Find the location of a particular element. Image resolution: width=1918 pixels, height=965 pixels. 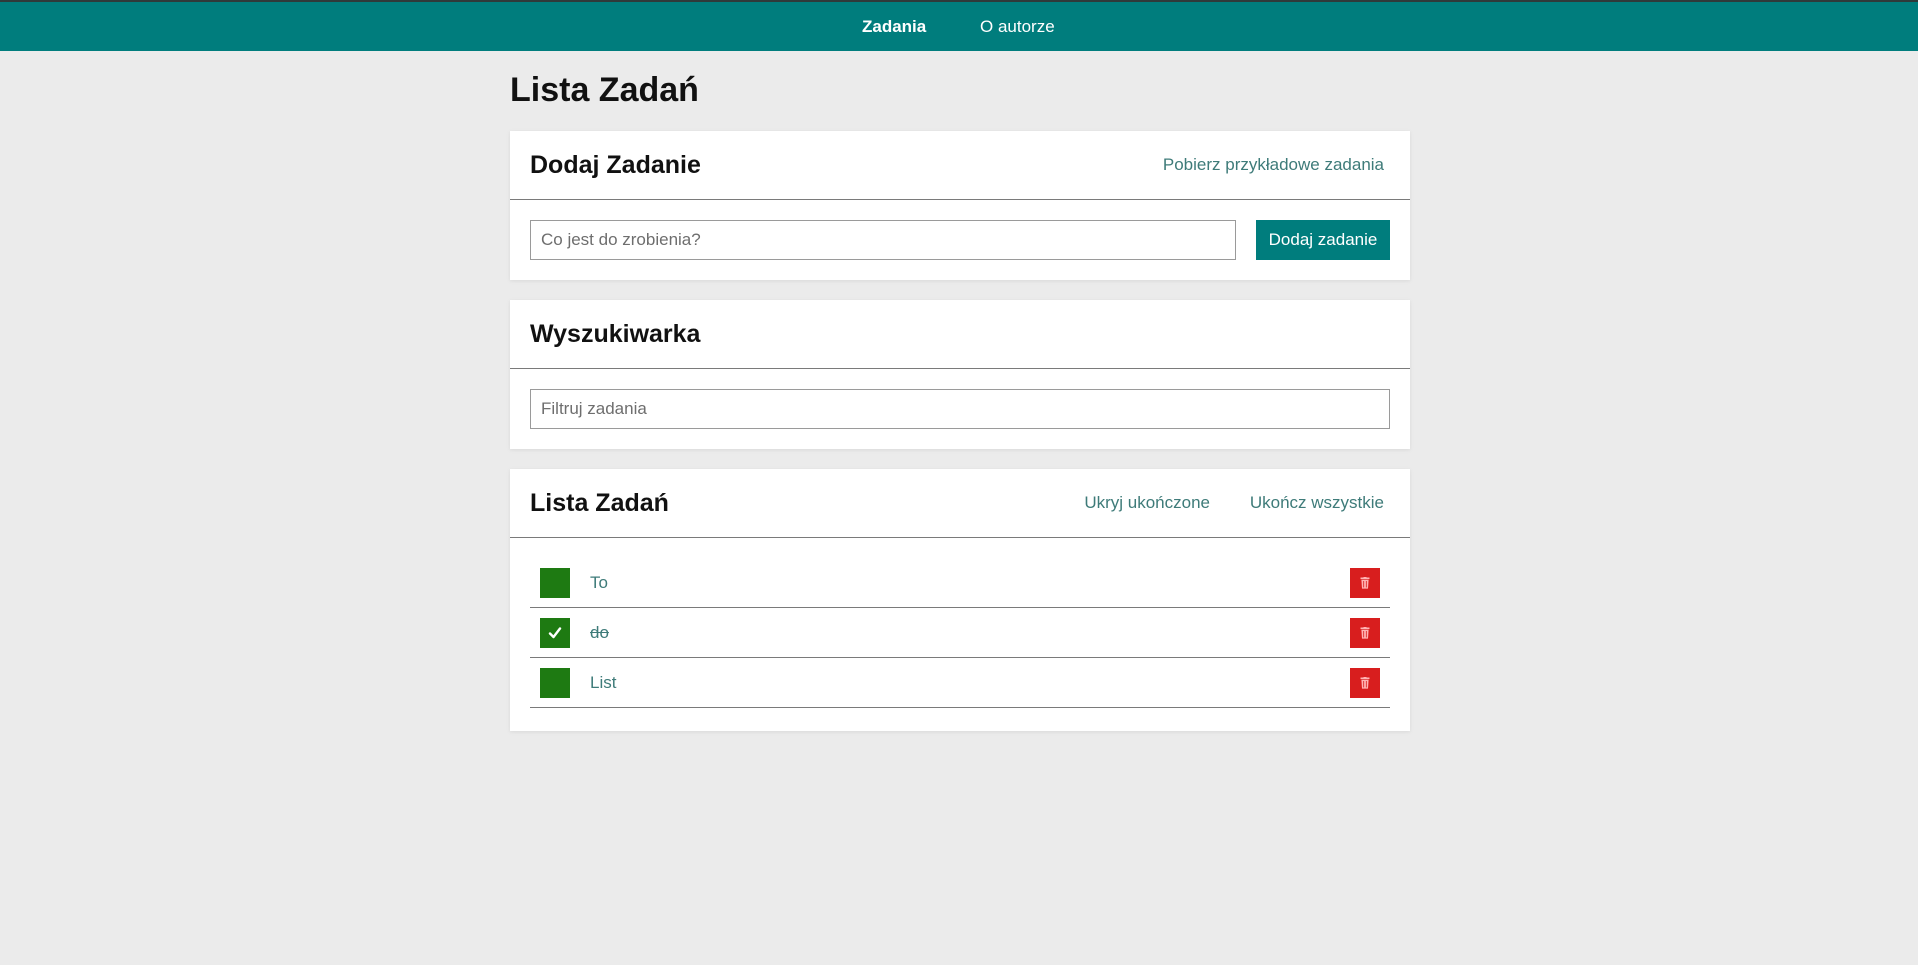

check-icon is located at coordinates (555, 633).